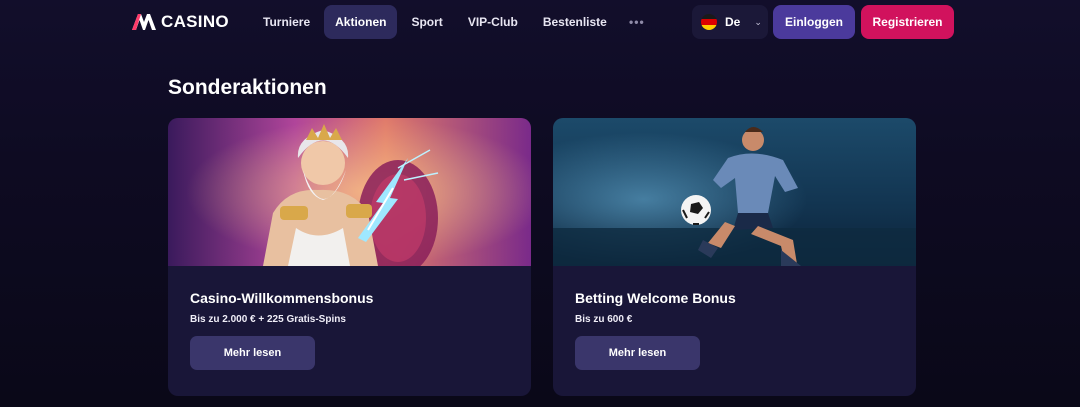 The width and height of the screenshot is (1080, 407). Describe the element at coordinates (907, 22) in the screenshot. I see `register-button: Registrieren` at that location.